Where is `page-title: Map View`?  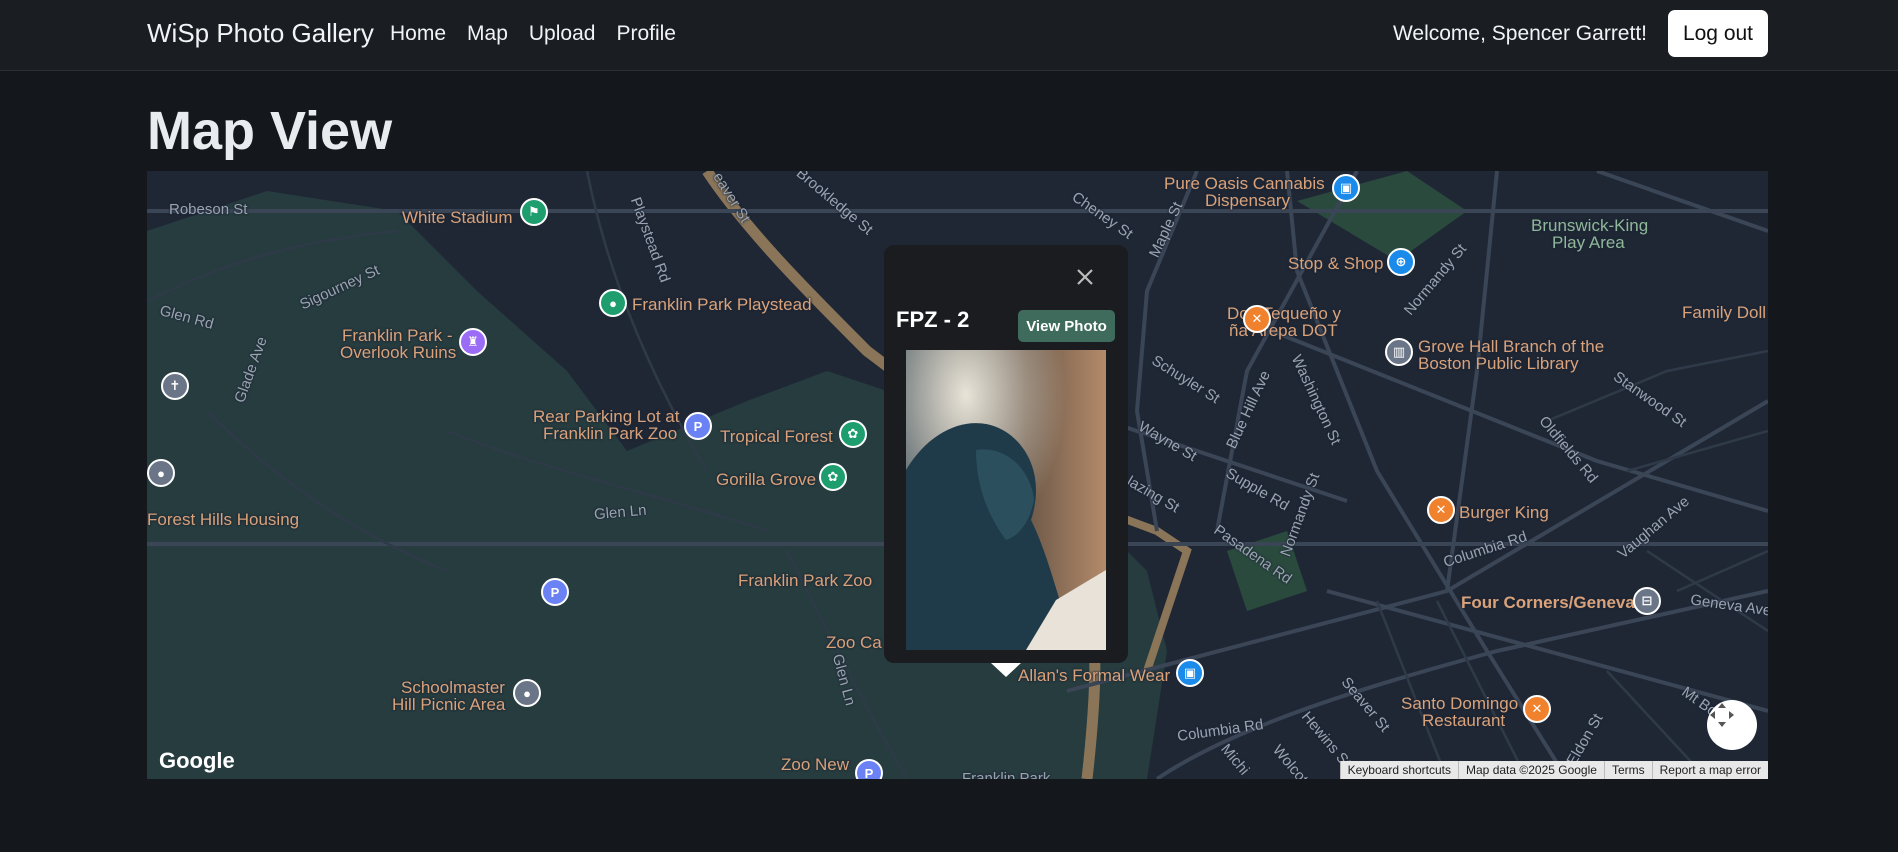 page-title: Map View is located at coordinates (270, 131).